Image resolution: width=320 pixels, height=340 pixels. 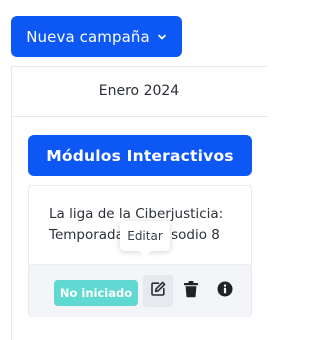 I want to click on chevron-down-icon, so click(x=162, y=37).